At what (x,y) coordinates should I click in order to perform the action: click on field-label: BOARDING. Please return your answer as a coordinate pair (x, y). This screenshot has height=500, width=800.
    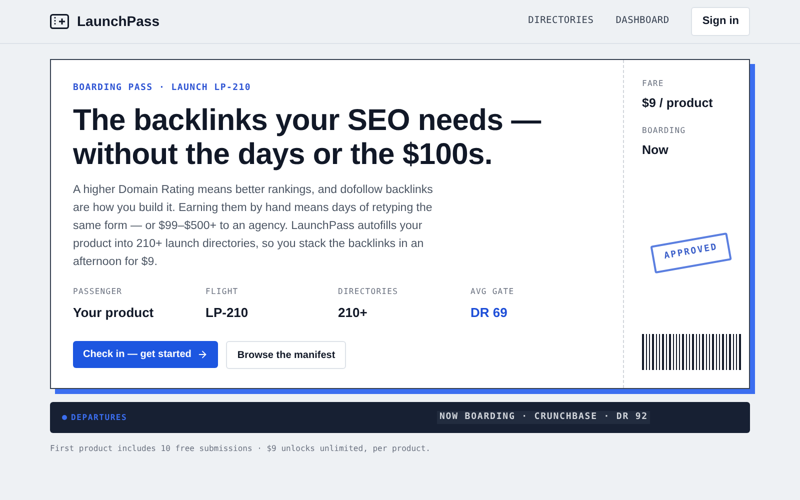
    Looking at the image, I should click on (664, 130).